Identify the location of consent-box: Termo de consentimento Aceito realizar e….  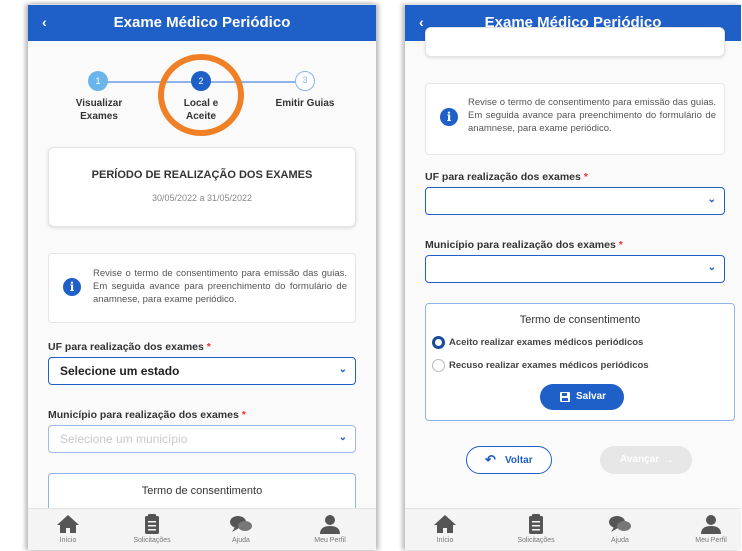
(580, 362).